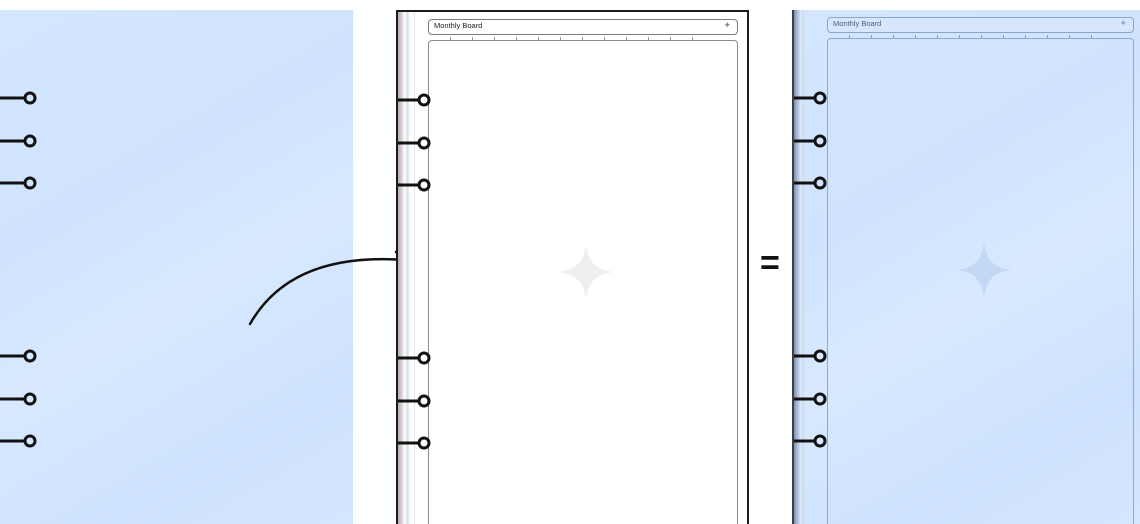  Describe the element at coordinates (329, 288) in the screenshot. I see `curved-arrow-icon` at that location.